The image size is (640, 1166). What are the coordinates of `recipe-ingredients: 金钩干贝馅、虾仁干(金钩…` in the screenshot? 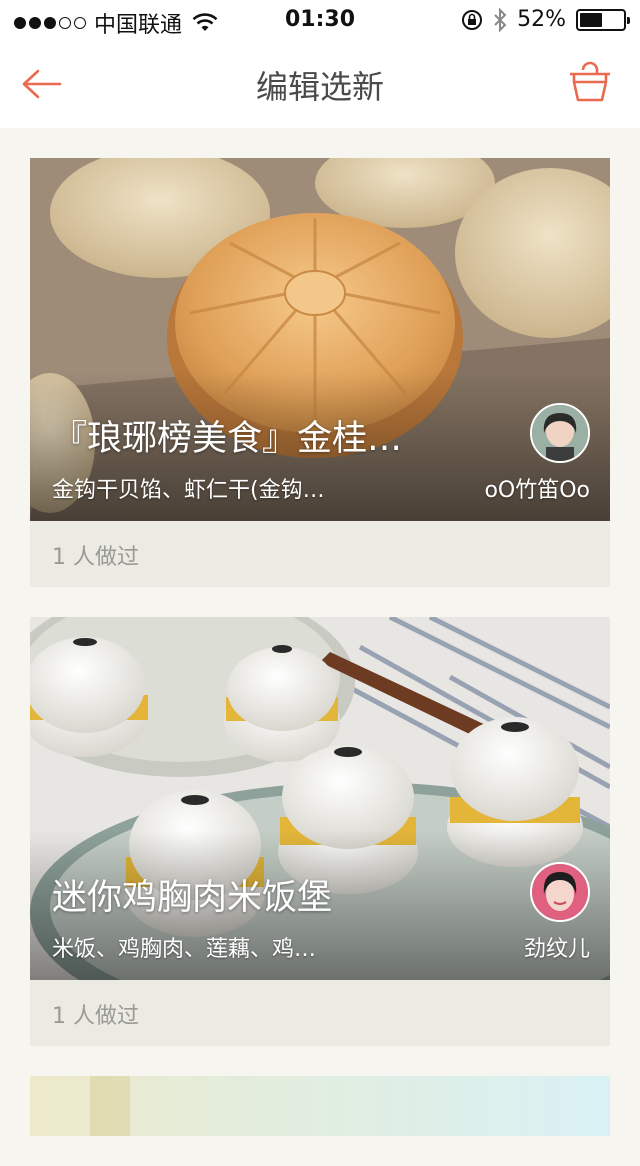 It's located at (188, 490).